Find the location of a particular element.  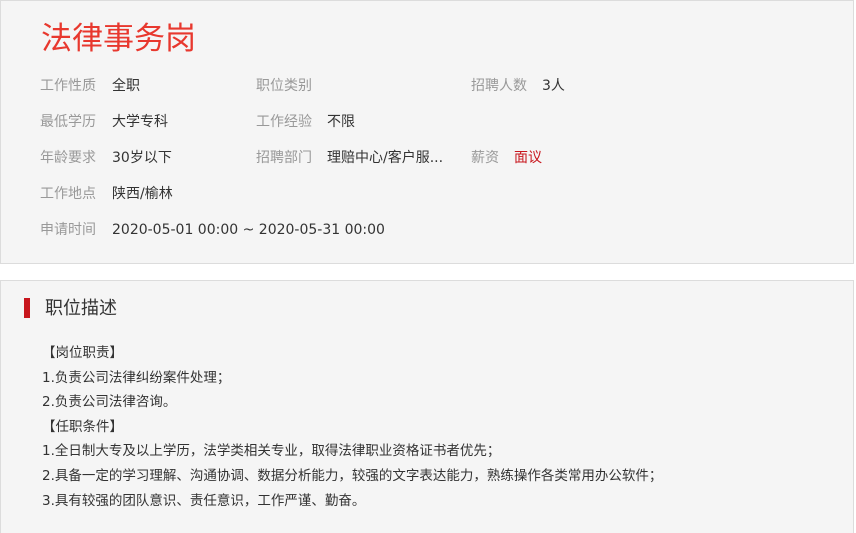

description-line: 2.负责公司法律咨询。 is located at coordinates (109, 402).